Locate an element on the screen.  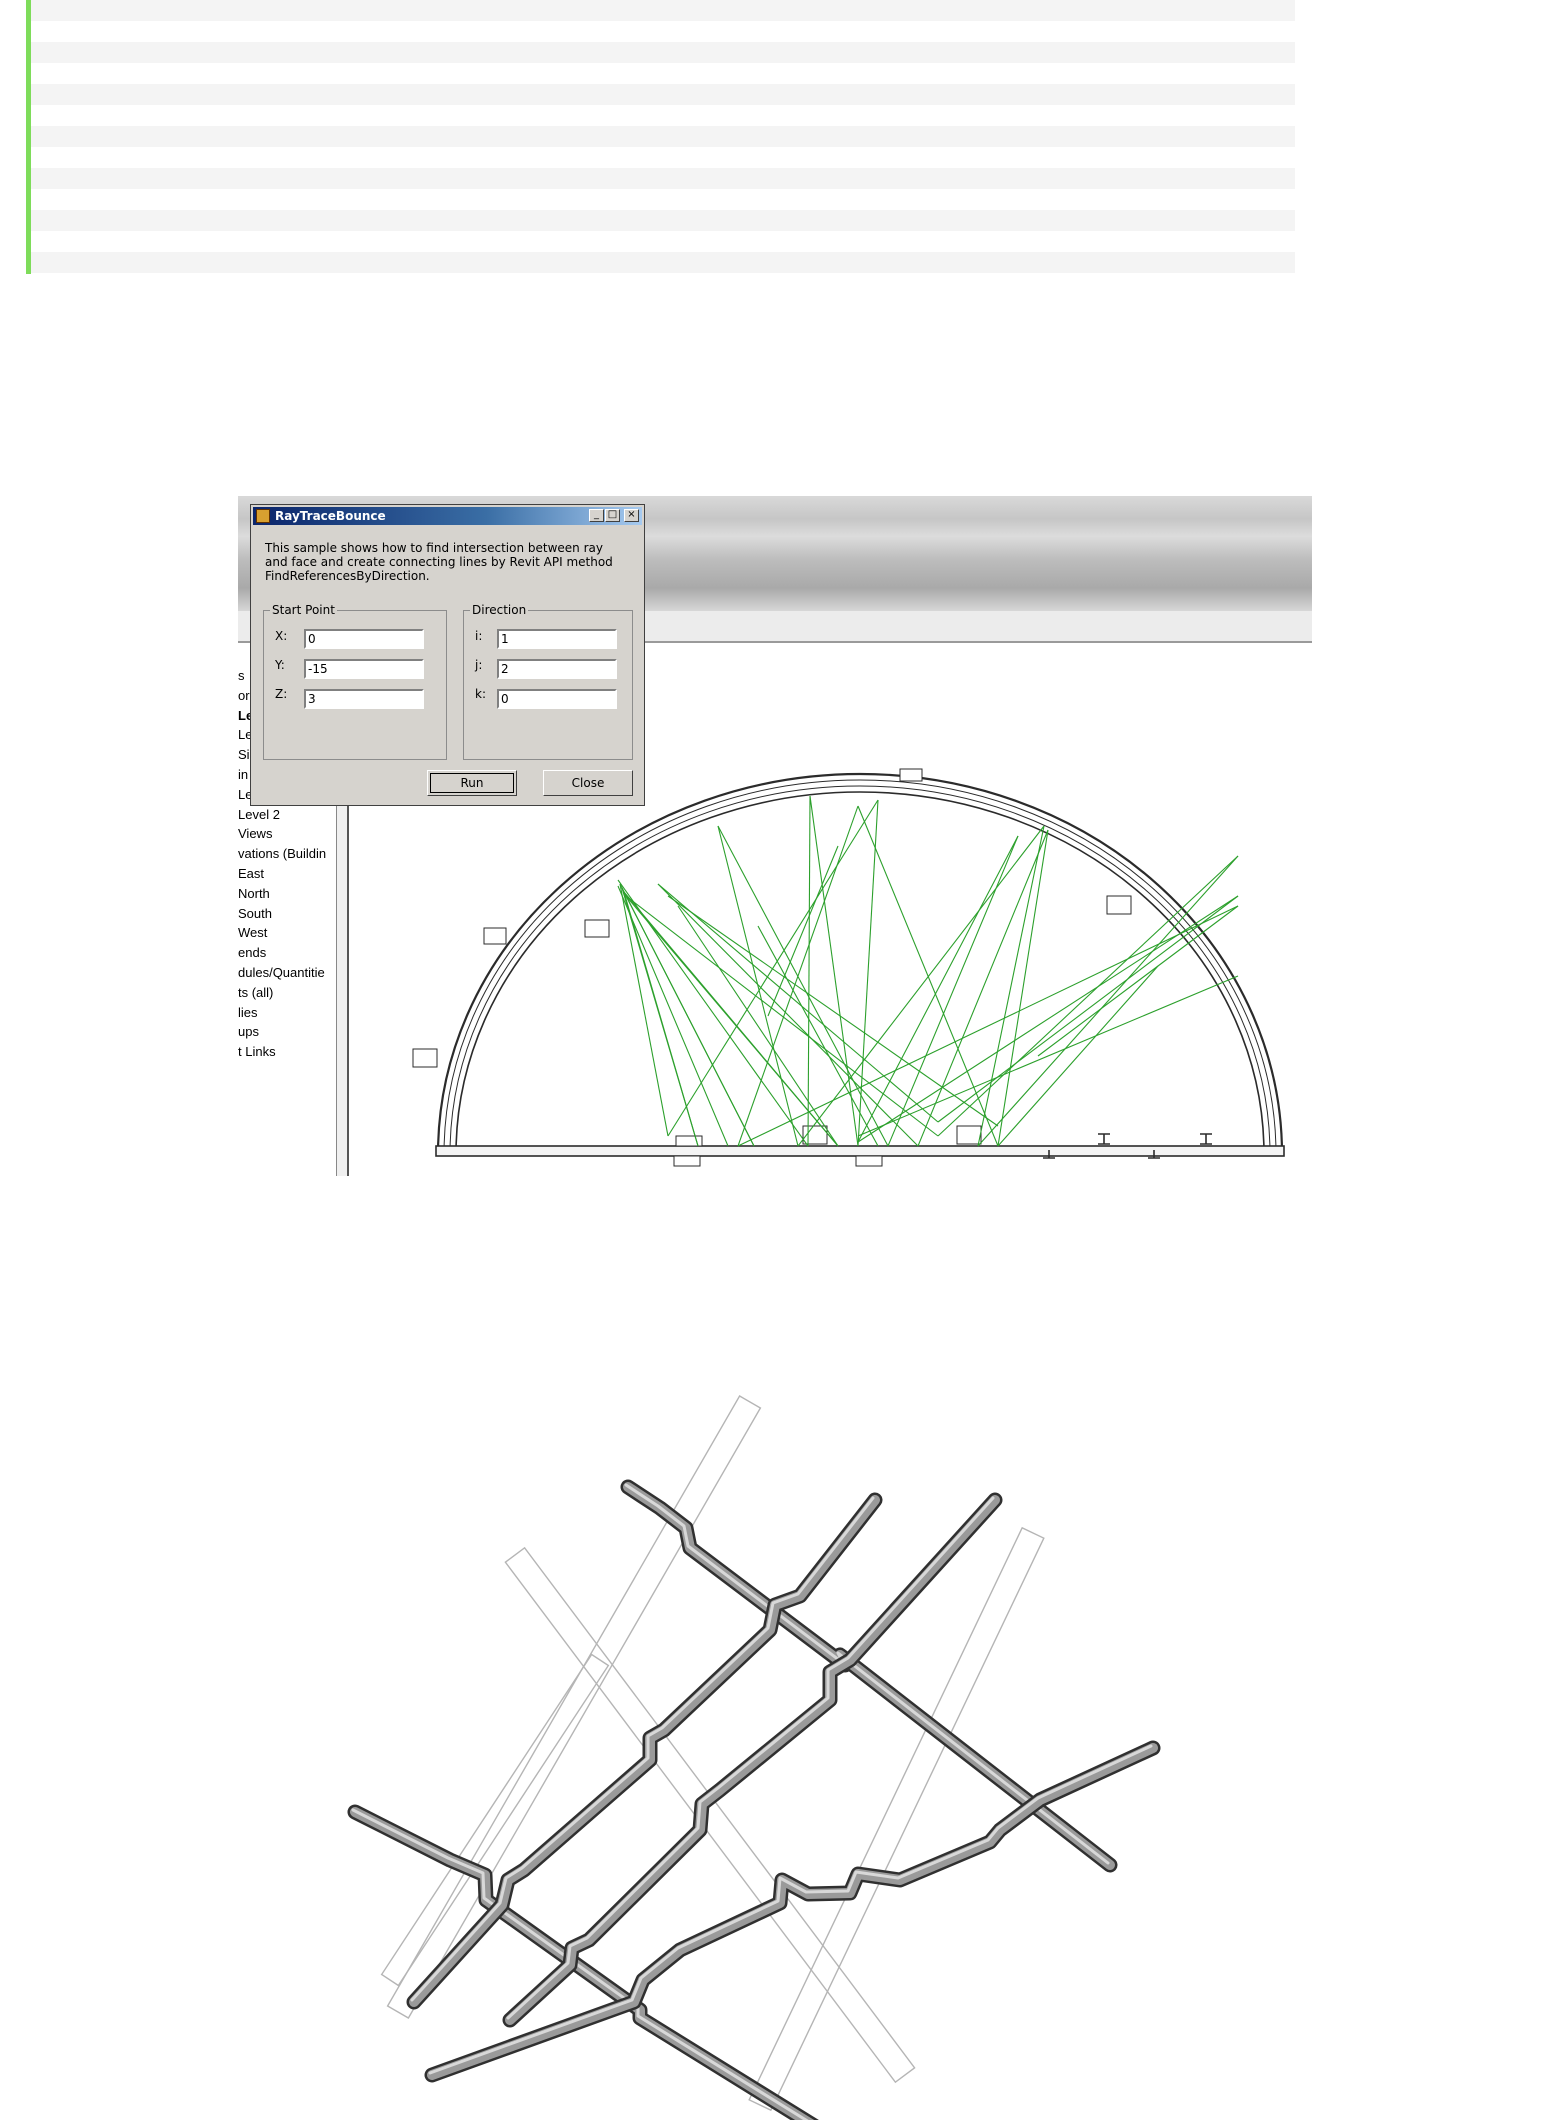
pipe-body is located at coordinates (792, 1911).